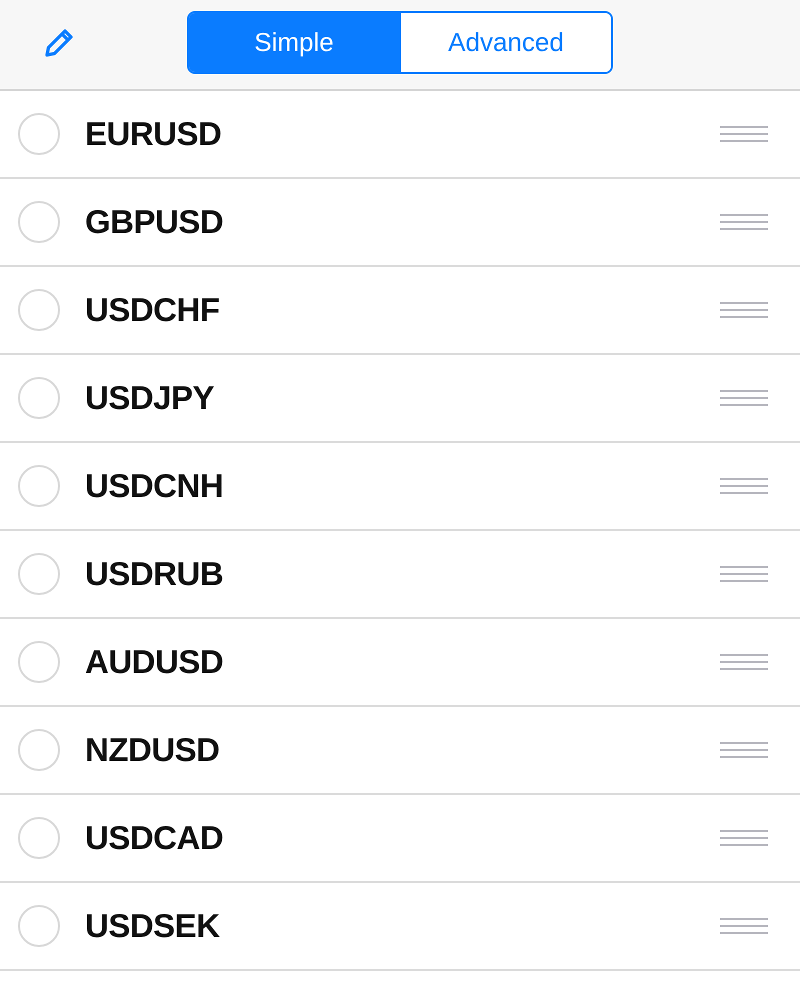 The height and width of the screenshot is (981, 800). What do you see at coordinates (154, 222) in the screenshot?
I see `symbol-name: GBPUSD` at bounding box center [154, 222].